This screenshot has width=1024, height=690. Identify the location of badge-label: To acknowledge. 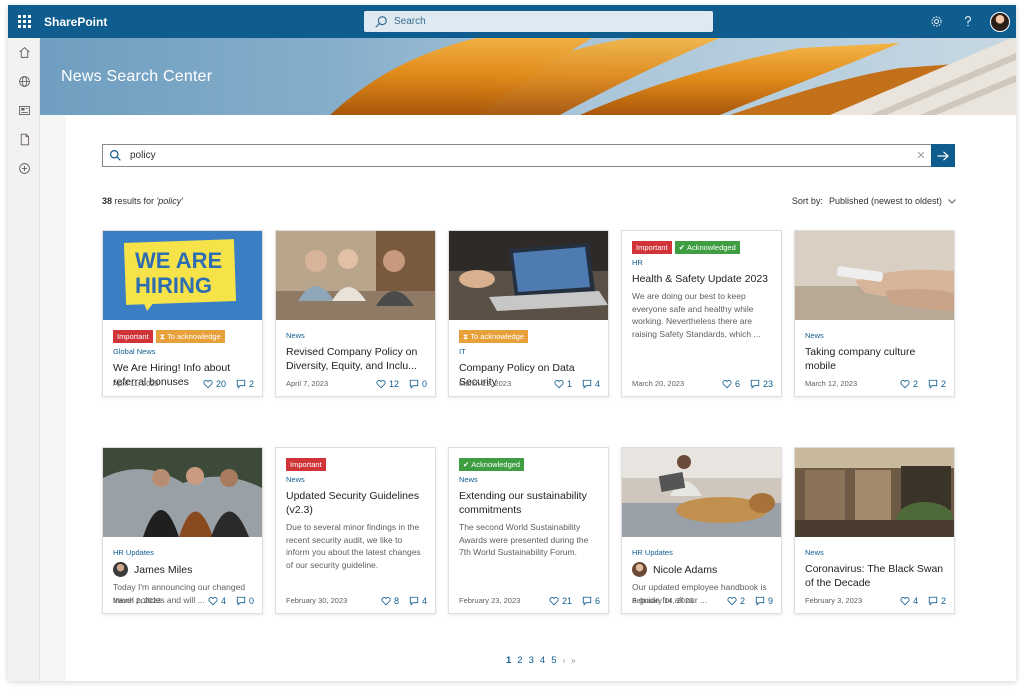
(497, 336).